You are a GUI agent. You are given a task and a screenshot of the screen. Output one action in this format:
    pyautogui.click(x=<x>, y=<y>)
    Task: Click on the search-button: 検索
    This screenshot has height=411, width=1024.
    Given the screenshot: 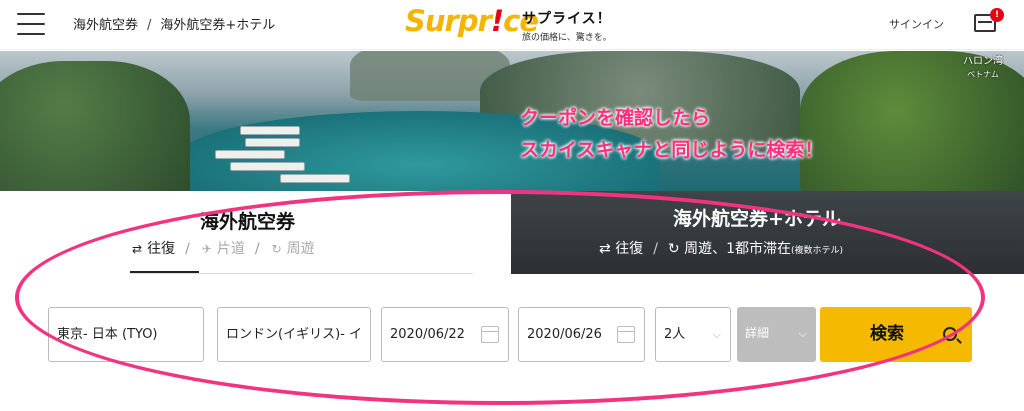 What is the action you would take?
    pyautogui.click(x=896, y=334)
    